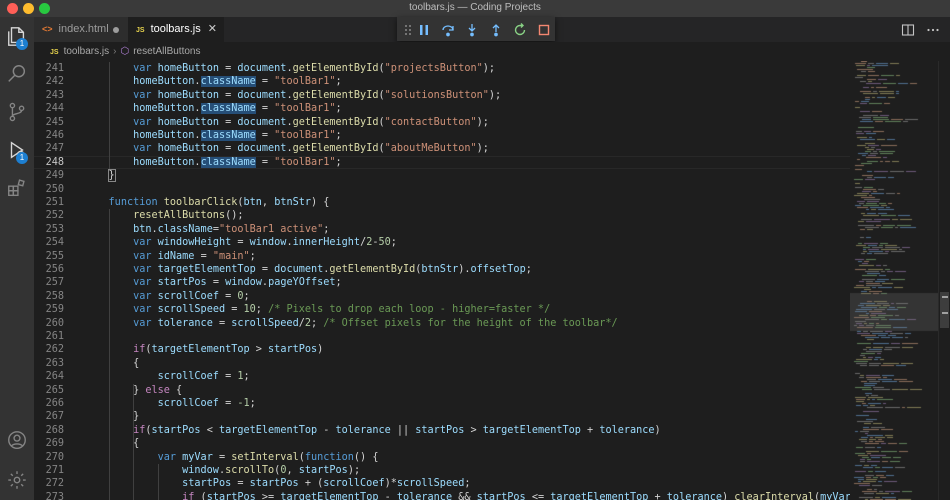  Describe the element at coordinates (442, 403) in the screenshot. I see `code-line: 266 scrollCoef = -1;` at that location.